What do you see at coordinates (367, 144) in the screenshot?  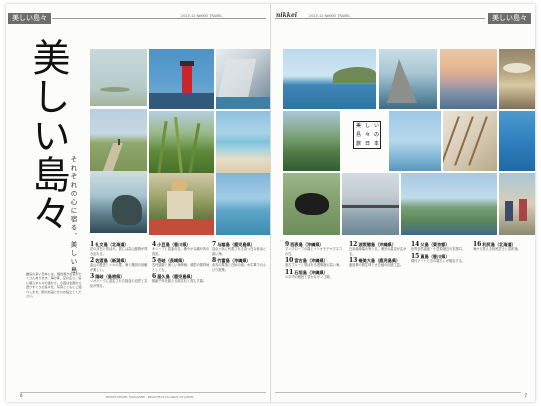 I see `glyph: 日` at bounding box center [367, 144].